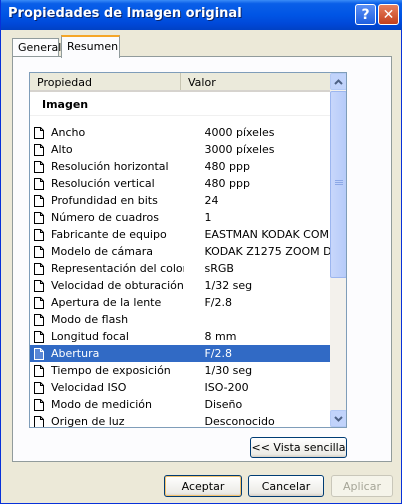 The height and width of the screenshot is (504, 402). I want to click on scroll-up-button, so click(338, 81).